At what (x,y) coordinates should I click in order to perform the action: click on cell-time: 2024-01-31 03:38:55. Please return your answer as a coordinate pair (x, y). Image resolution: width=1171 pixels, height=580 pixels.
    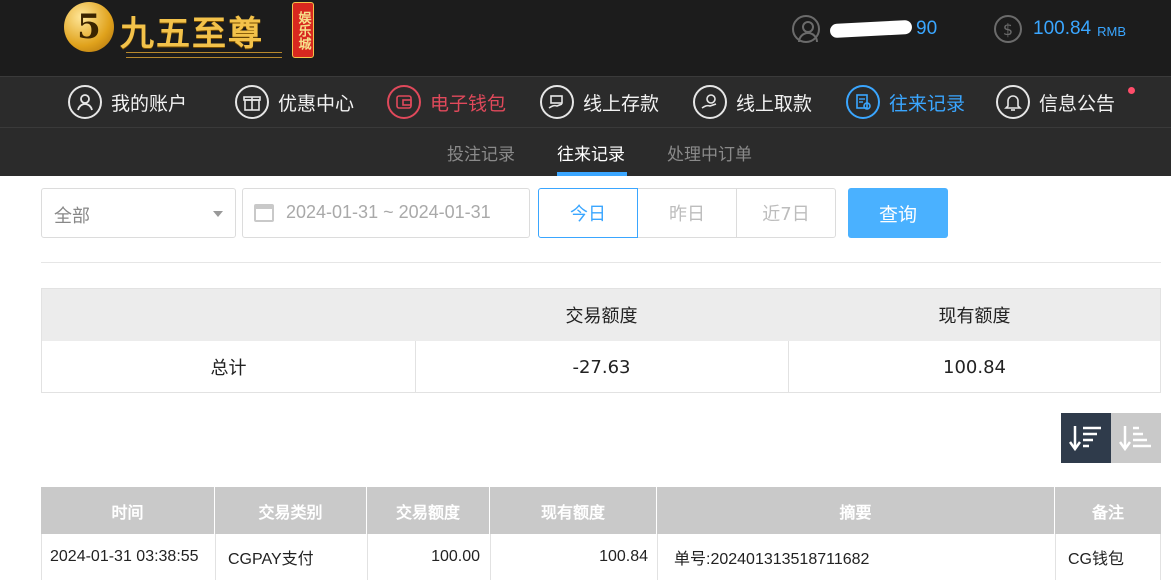
    Looking at the image, I should click on (124, 556).